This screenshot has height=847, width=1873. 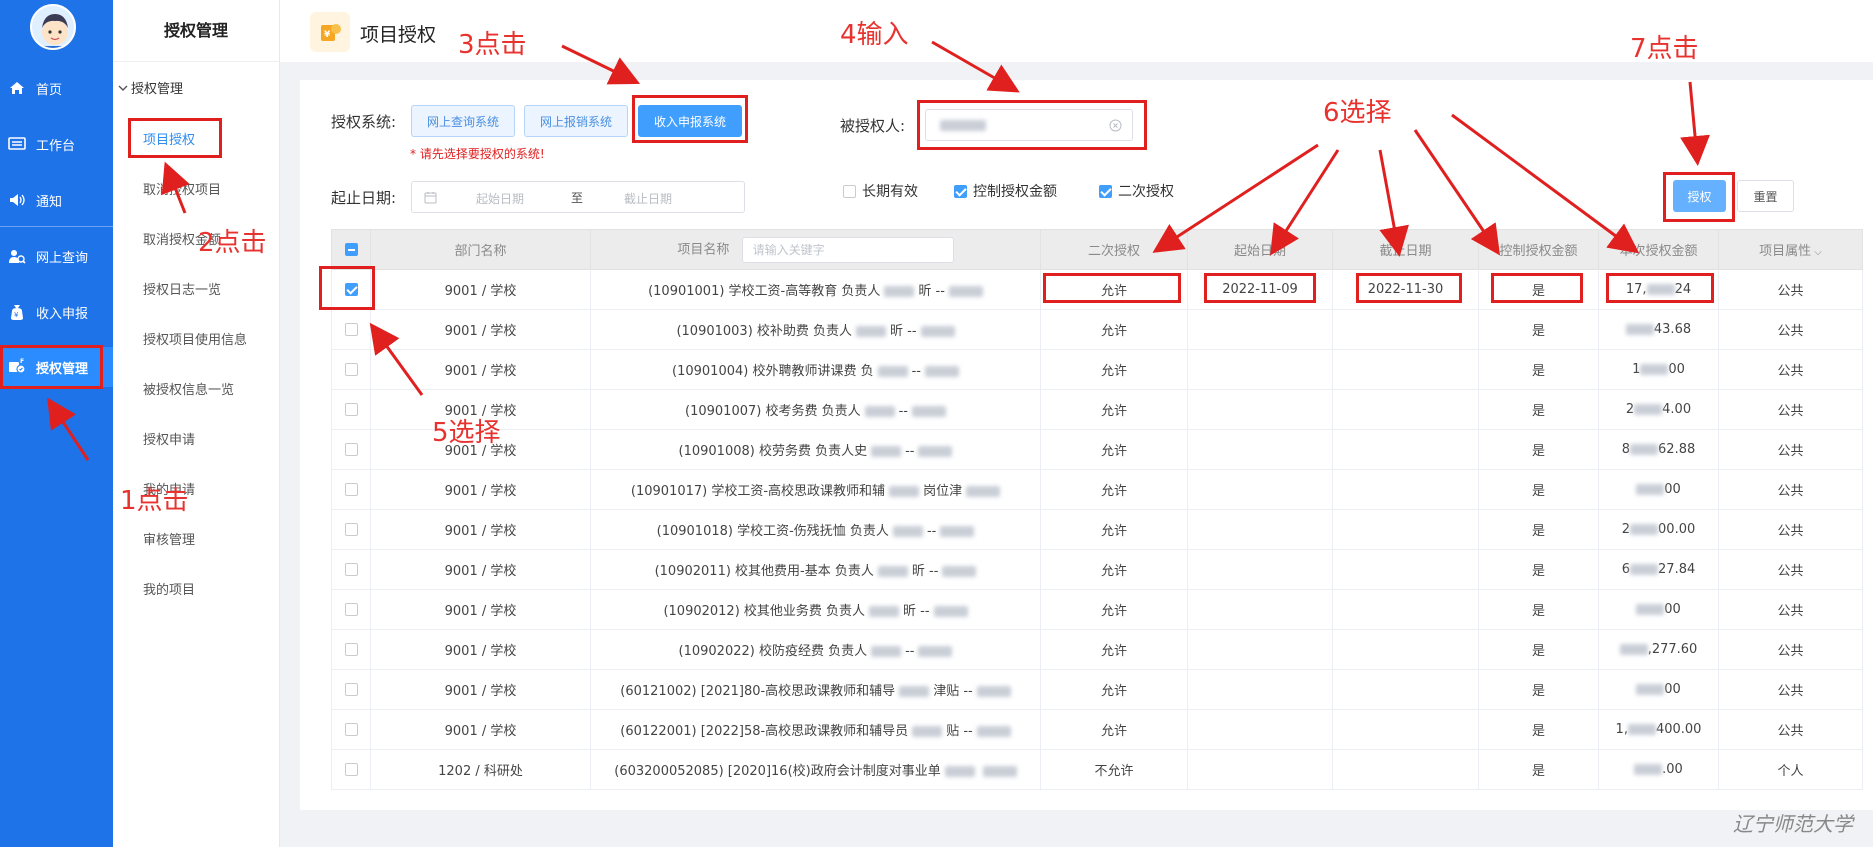 What do you see at coordinates (169, 438) in the screenshot?
I see `sidebar-item-auth-request: 授权申请` at bounding box center [169, 438].